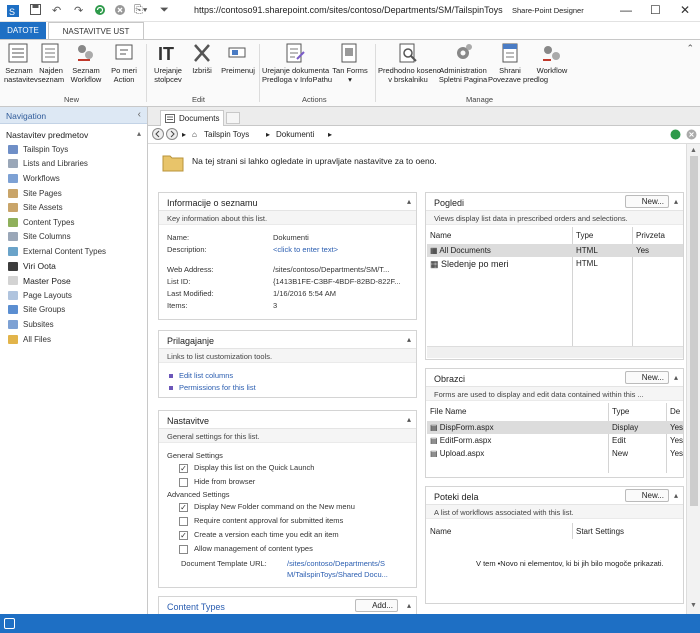  I want to click on redo-icon: ↷, so click(78, 10).